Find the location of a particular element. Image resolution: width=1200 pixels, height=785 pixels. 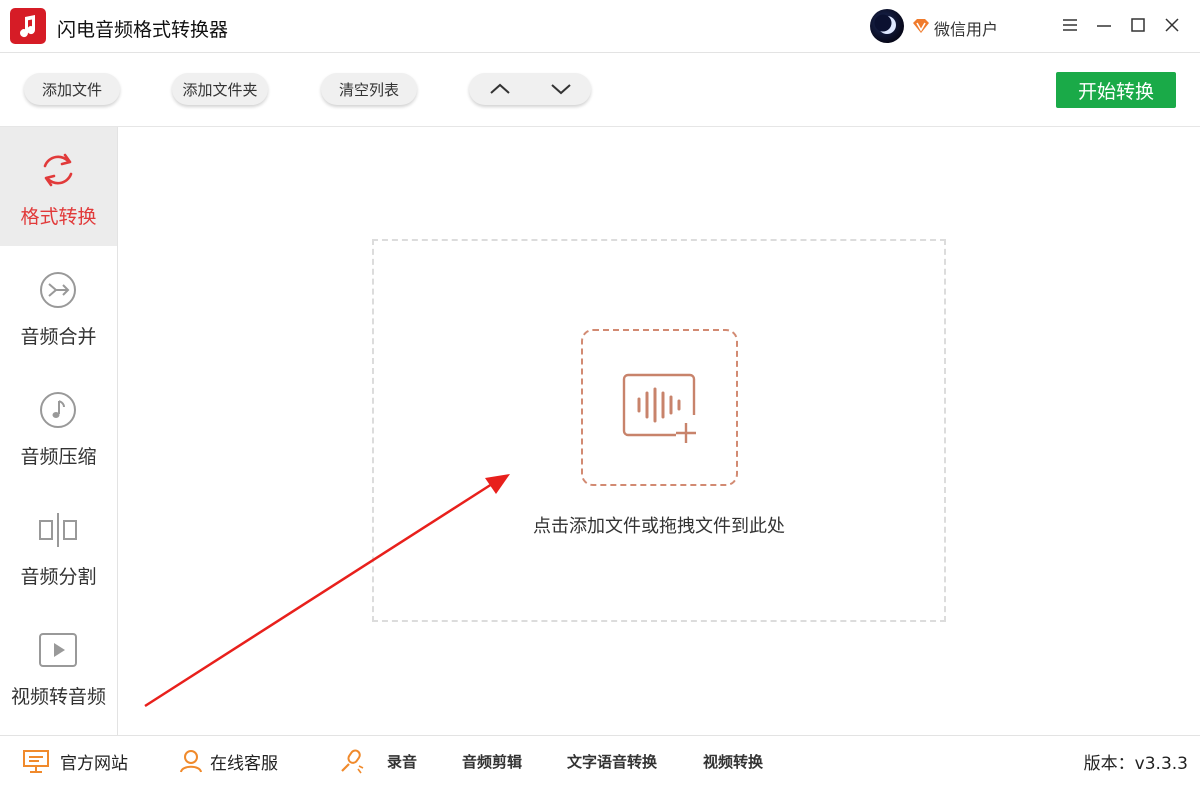

text-to-speech-link: 文字语音转换 is located at coordinates (612, 760).